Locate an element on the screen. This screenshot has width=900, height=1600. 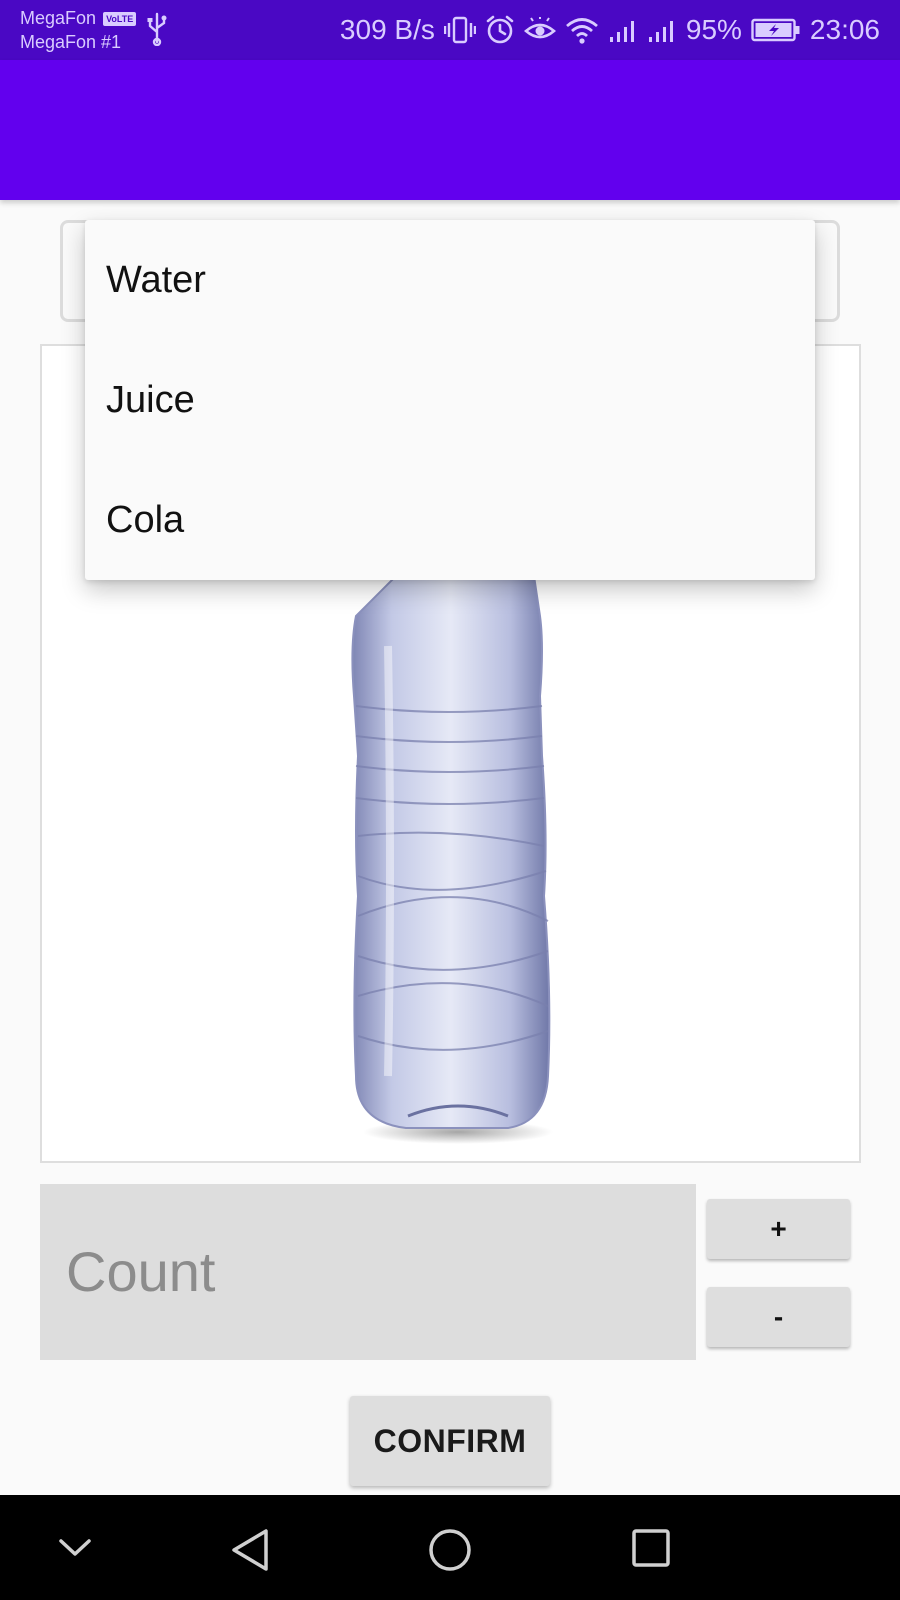
network-speed: 309 B/s is located at coordinates (387, 29).